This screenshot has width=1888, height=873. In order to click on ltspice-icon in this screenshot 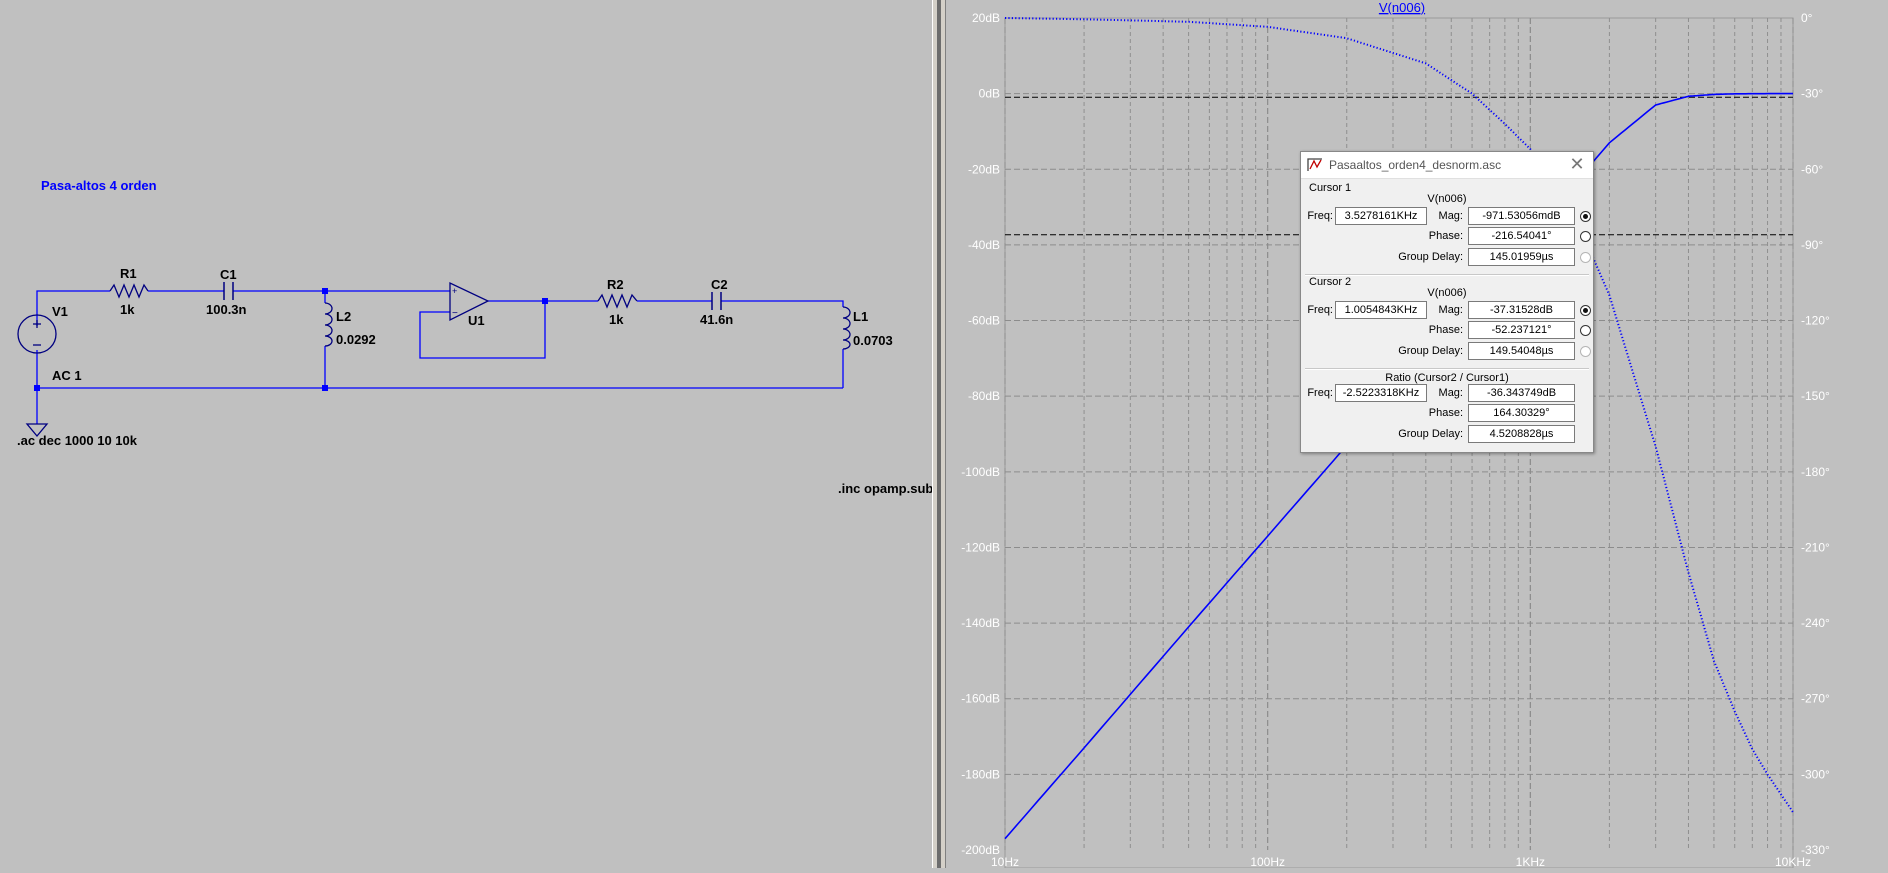, I will do `click(1314, 164)`.